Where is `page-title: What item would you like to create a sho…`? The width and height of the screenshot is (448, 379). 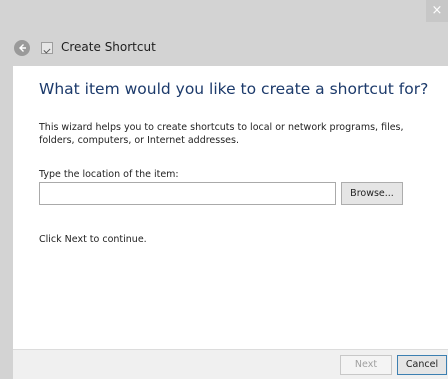 page-title: What item would you like to create a sho… is located at coordinates (234, 89).